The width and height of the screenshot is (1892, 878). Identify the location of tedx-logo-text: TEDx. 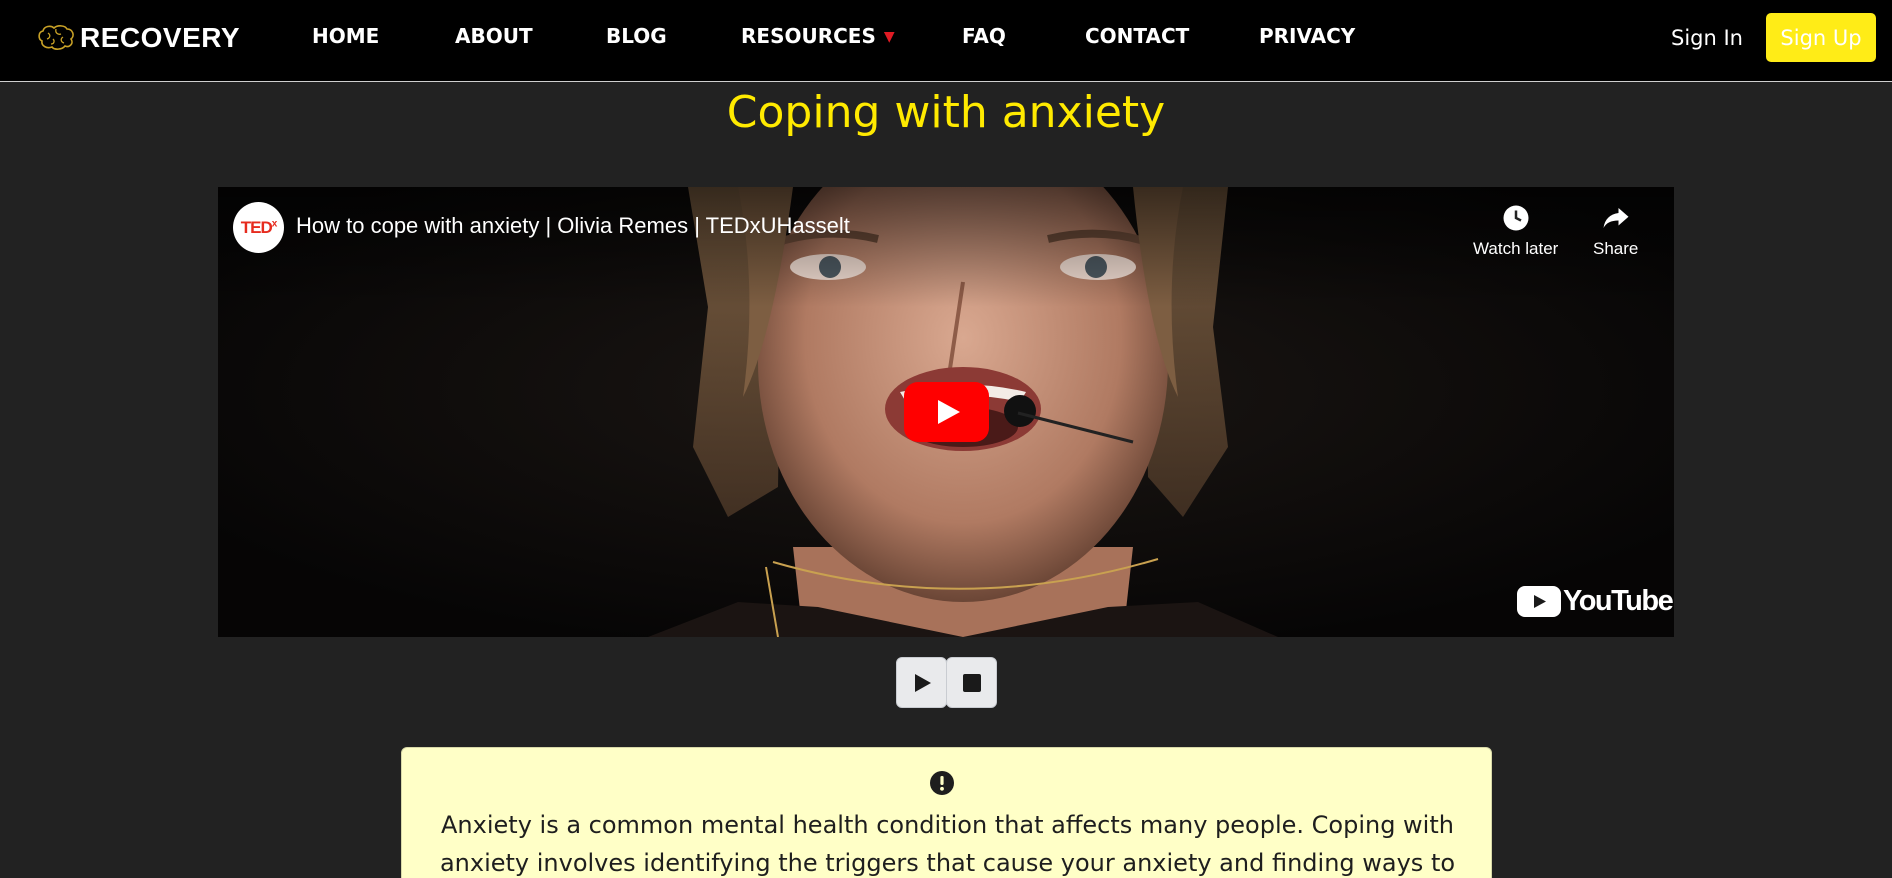
(258, 227).